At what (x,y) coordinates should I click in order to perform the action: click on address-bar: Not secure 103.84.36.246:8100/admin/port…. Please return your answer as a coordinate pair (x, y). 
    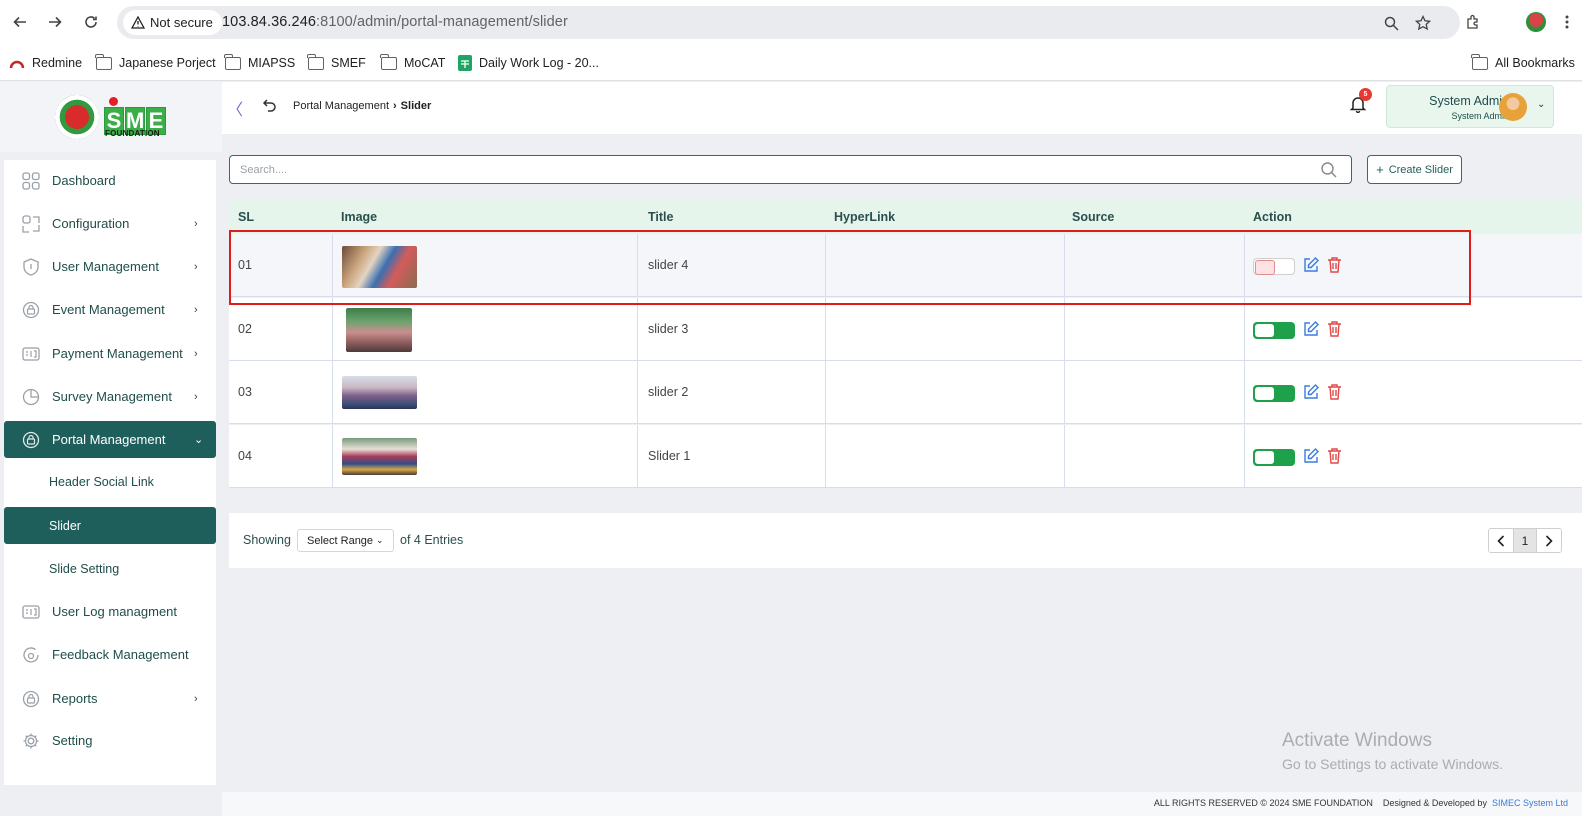
    Looking at the image, I should click on (788, 22).